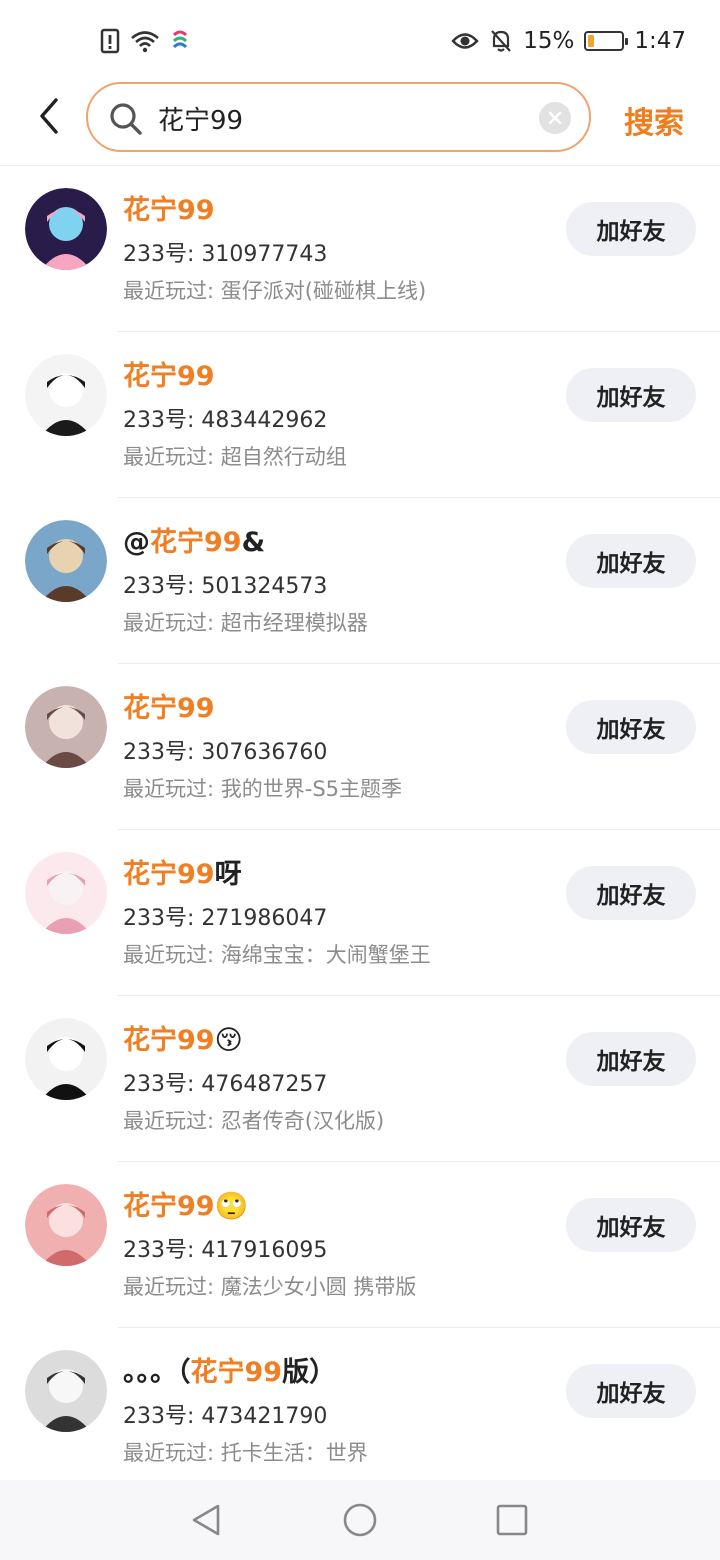 This screenshot has width=720, height=1560. Describe the element at coordinates (309, 1372) in the screenshot. I see `name-suffix: 版）` at that location.